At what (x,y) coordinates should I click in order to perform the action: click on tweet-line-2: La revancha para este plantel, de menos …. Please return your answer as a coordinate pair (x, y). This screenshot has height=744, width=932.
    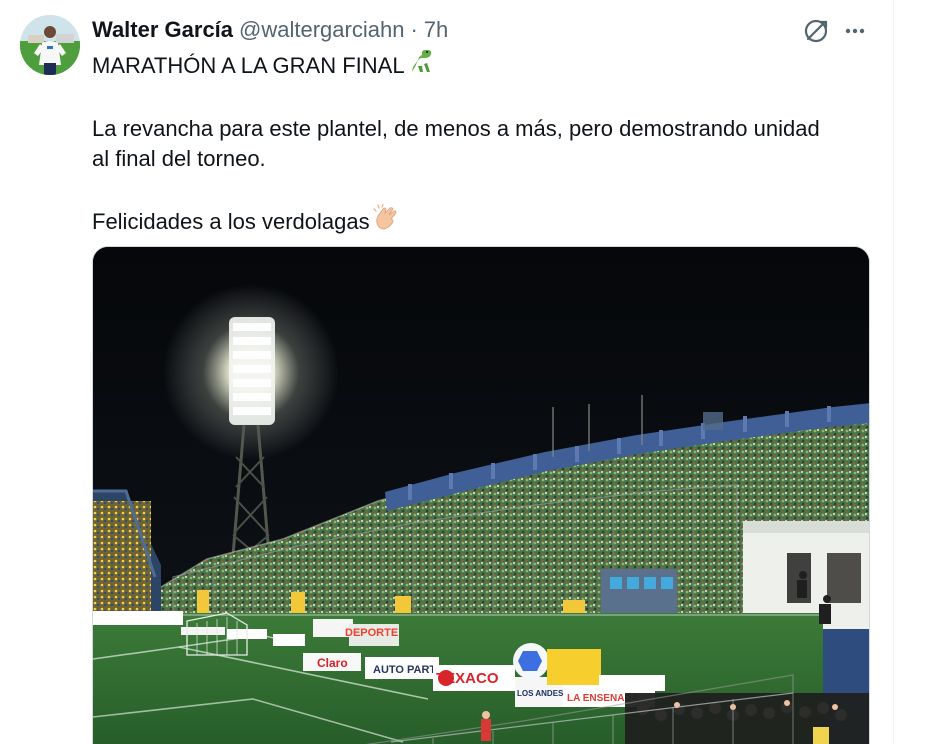
    Looking at the image, I should click on (456, 128).